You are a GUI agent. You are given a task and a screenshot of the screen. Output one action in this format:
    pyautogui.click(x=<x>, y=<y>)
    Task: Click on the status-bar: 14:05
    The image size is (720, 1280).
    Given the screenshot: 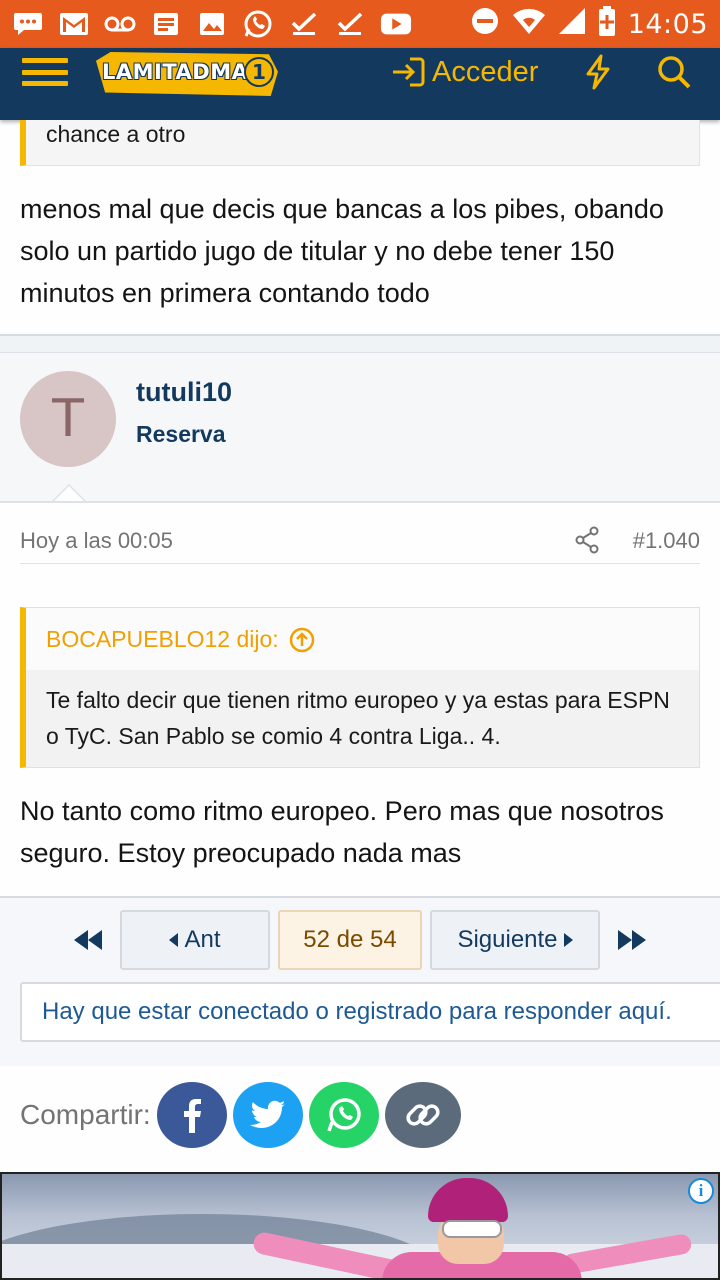 What is the action you would take?
    pyautogui.click(x=360, y=24)
    